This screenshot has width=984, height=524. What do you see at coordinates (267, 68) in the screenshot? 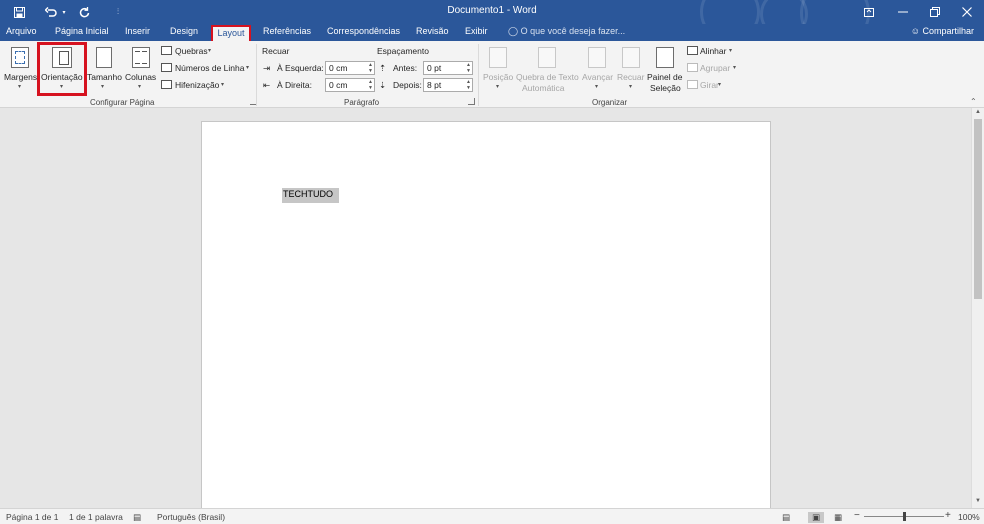
I see `indent-left-icon: ⇥` at bounding box center [267, 68].